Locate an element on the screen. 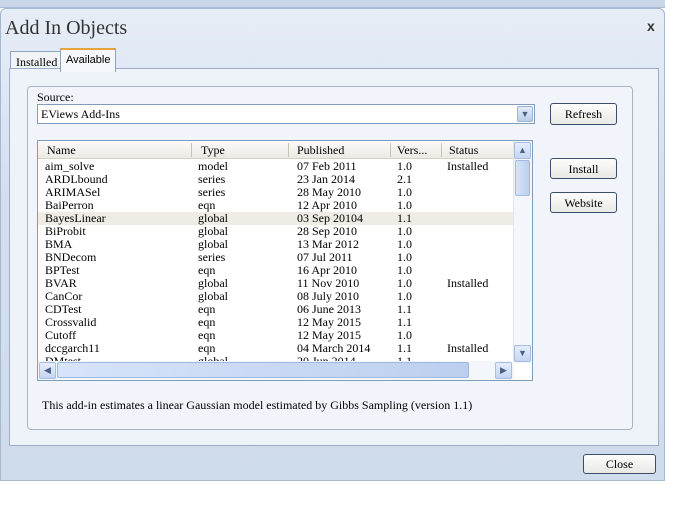  table-row: BPTest eqn 16 Apr 2010 1.0 is located at coordinates (276, 270).